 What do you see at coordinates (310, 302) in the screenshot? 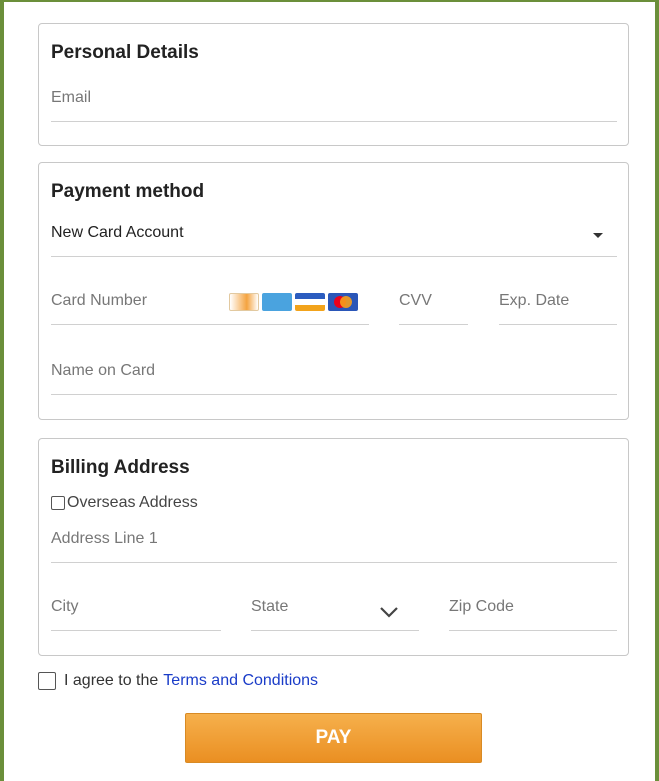
I see `visa-logo-icon` at bounding box center [310, 302].